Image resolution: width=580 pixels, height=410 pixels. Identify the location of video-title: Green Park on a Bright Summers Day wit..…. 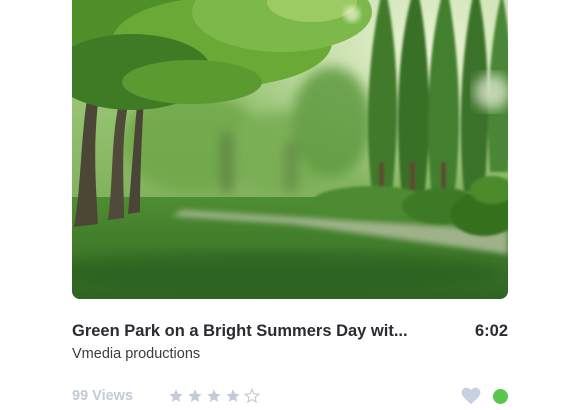
(240, 331).